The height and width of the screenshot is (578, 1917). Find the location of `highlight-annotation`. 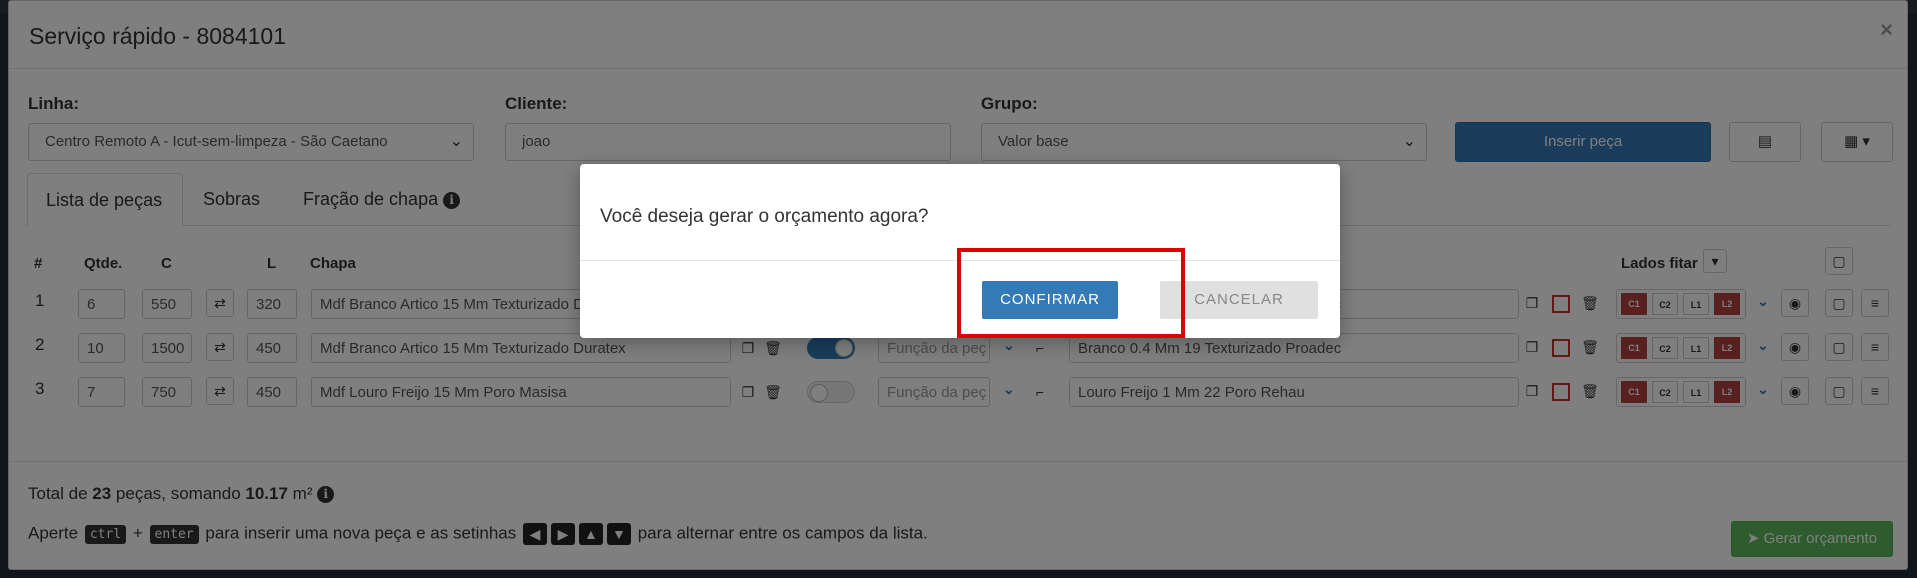

highlight-annotation is located at coordinates (1071, 293).